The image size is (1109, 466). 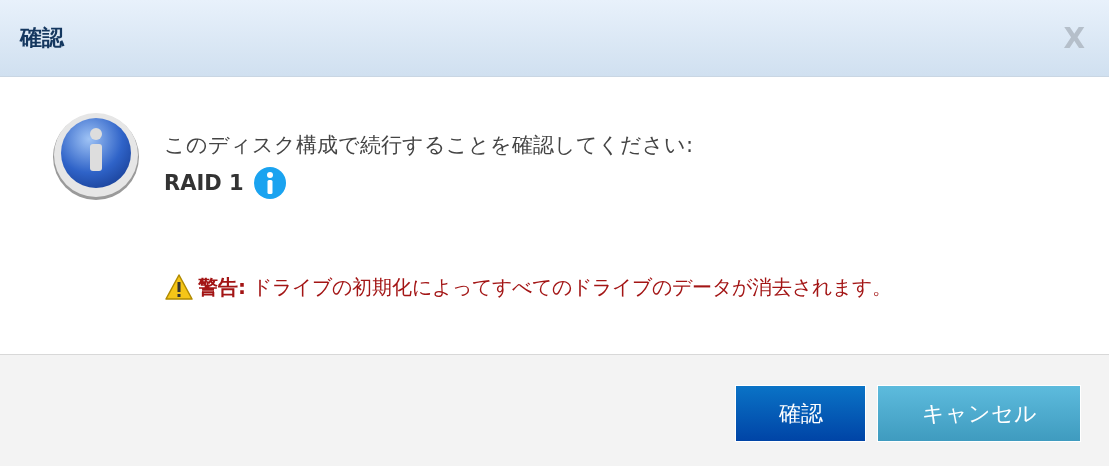 What do you see at coordinates (429, 145) in the screenshot?
I see `confirmation-message: このディスク構成で続行することを確認してください:` at bounding box center [429, 145].